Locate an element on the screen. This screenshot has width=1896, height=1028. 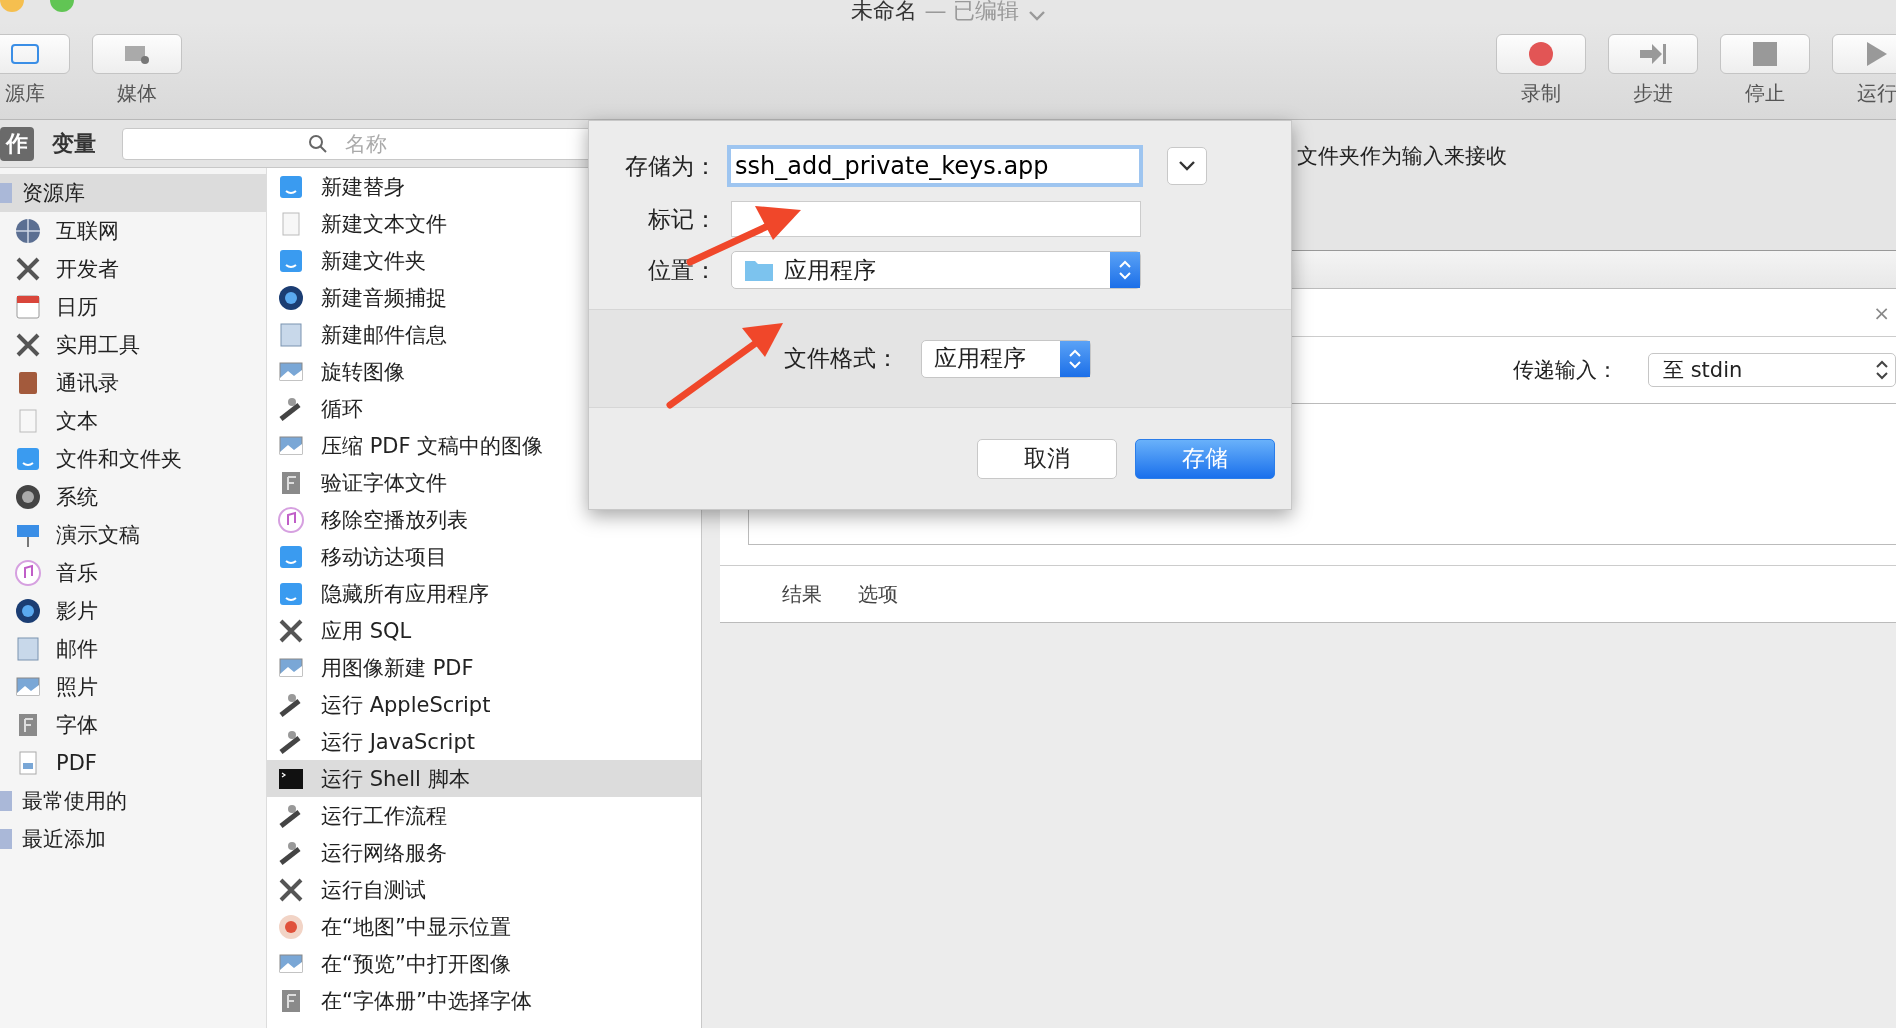
sidebar-item: 最近添加 is located at coordinates (133, 839).